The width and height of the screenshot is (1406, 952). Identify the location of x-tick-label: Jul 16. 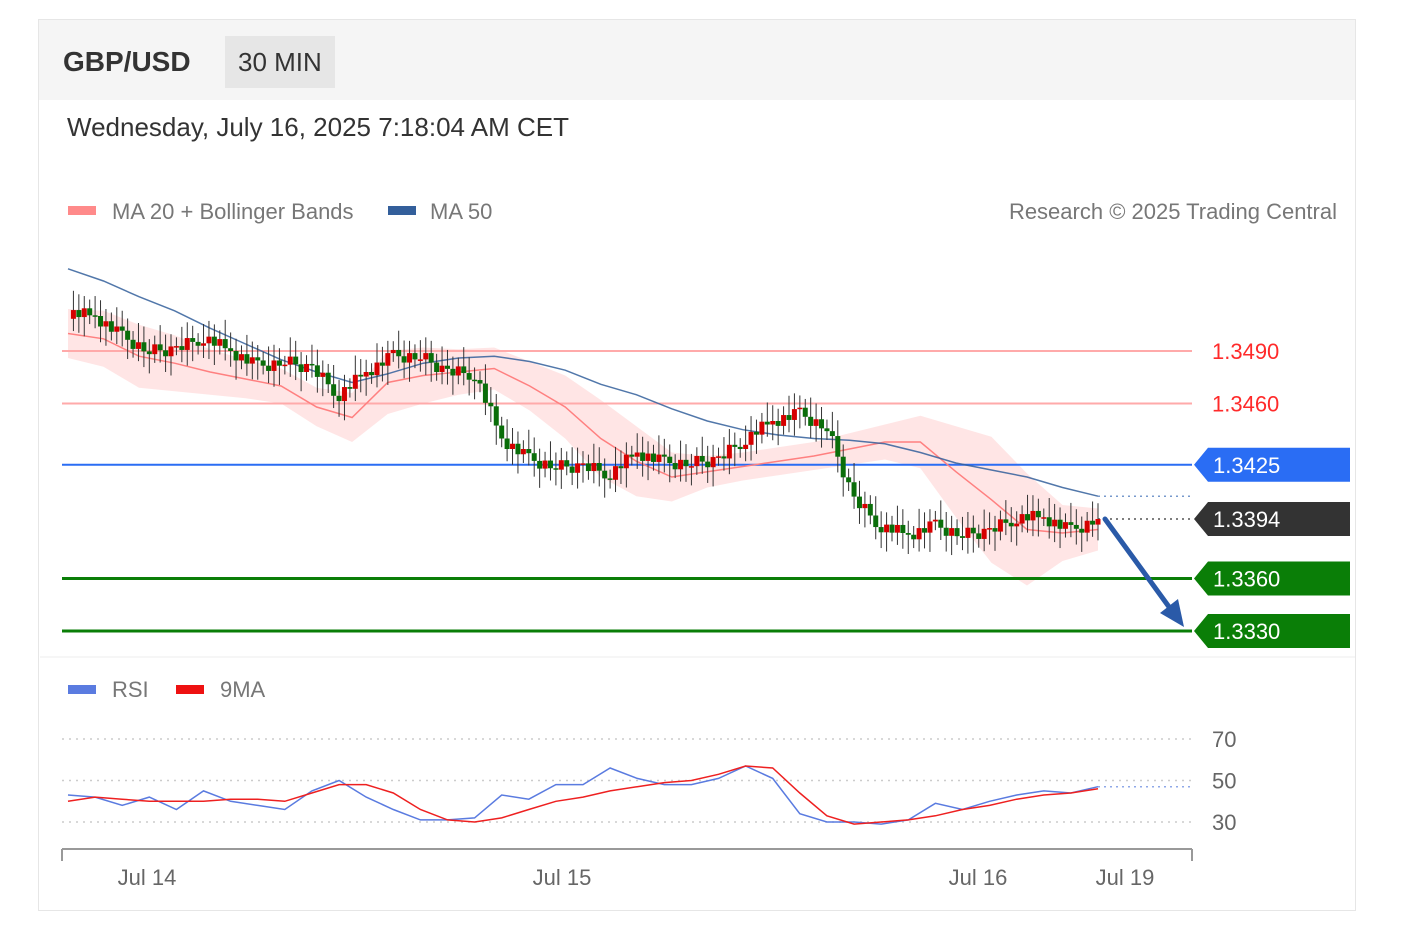
(978, 877).